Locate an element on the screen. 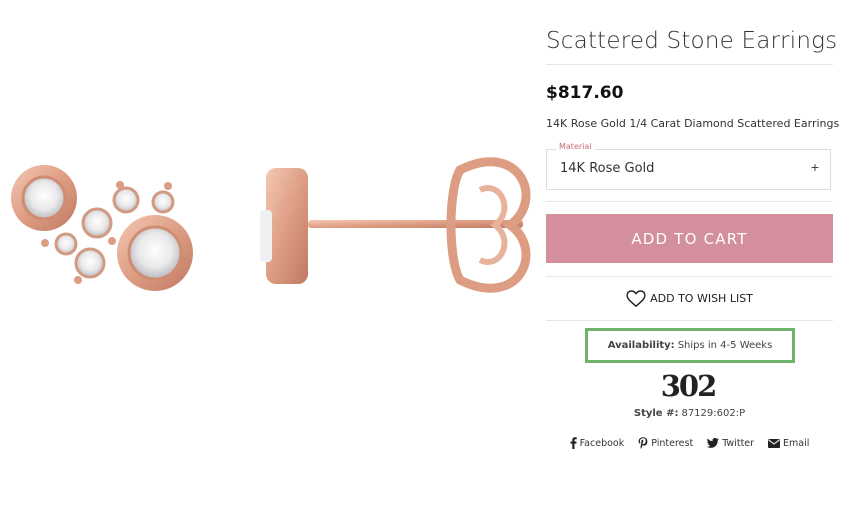  availability-label: Availability: is located at coordinates (641, 345).